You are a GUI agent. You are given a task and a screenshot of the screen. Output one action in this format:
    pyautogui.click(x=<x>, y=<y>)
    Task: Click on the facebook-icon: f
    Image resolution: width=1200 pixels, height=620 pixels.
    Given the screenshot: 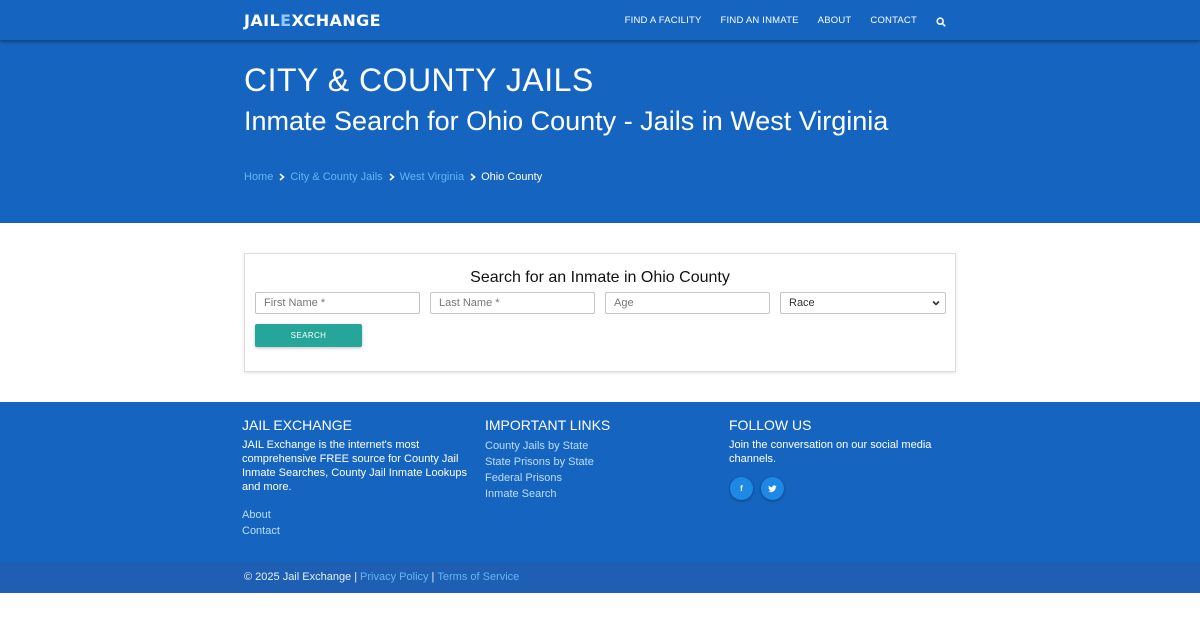 What is the action you would take?
    pyautogui.click(x=741, y=488)
    